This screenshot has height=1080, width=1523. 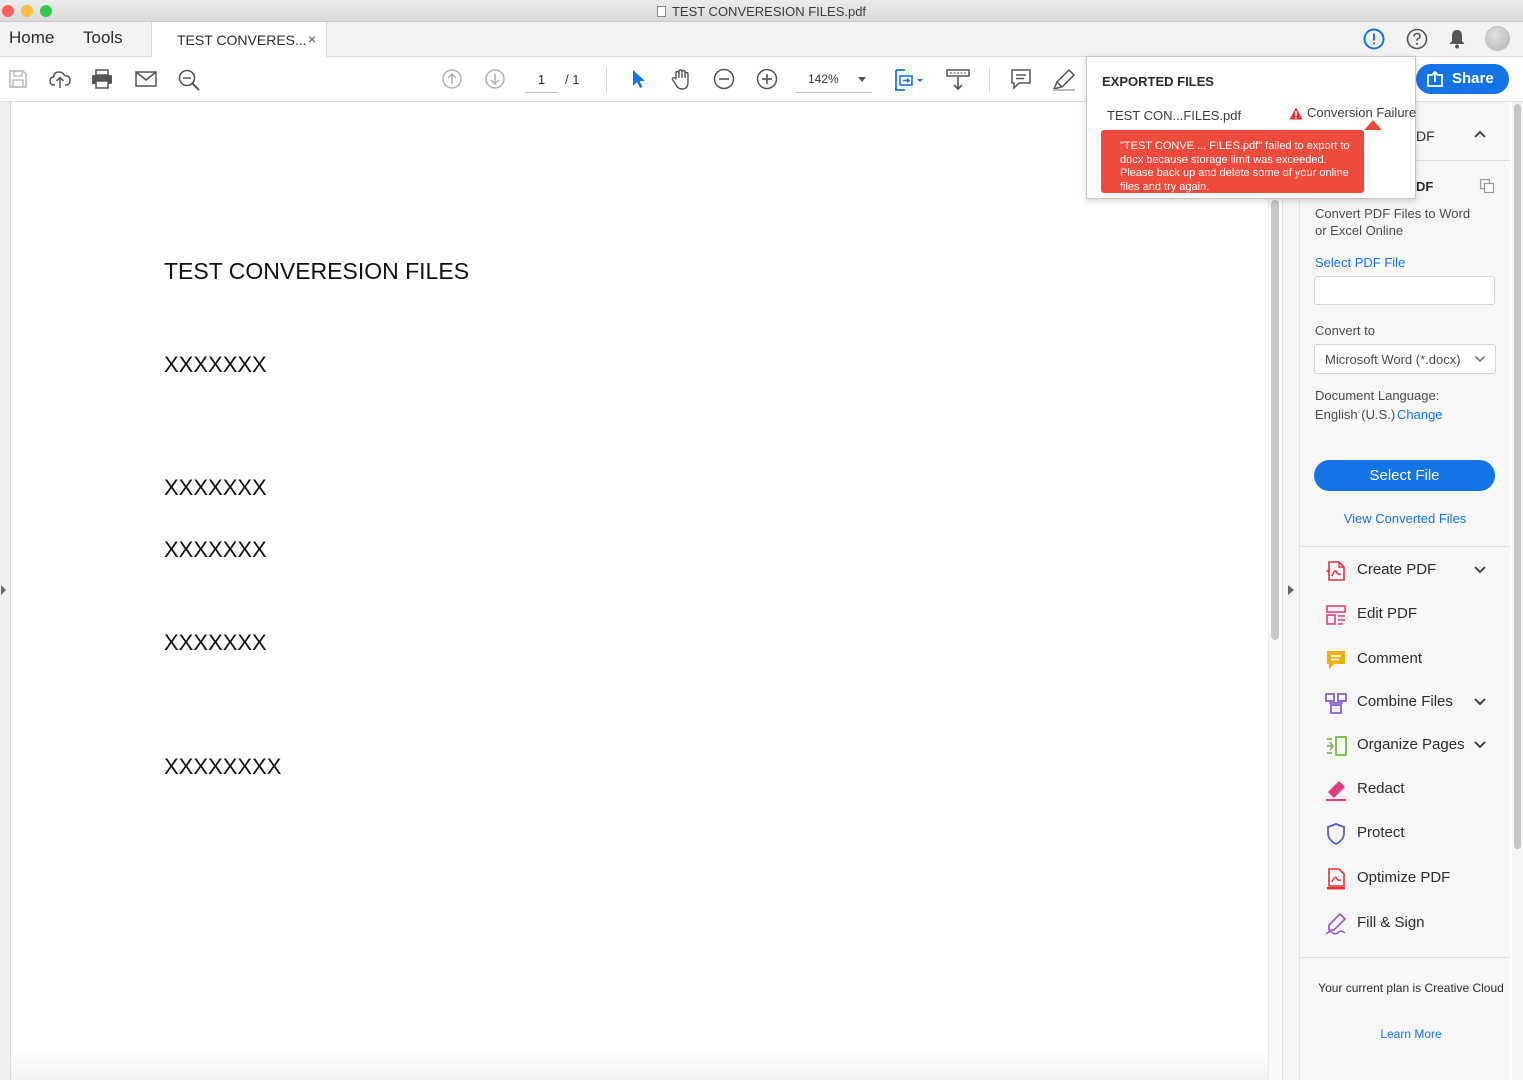 I want to click on document-tab: TEST CONVERES... ×, so click(x=239, y=39).